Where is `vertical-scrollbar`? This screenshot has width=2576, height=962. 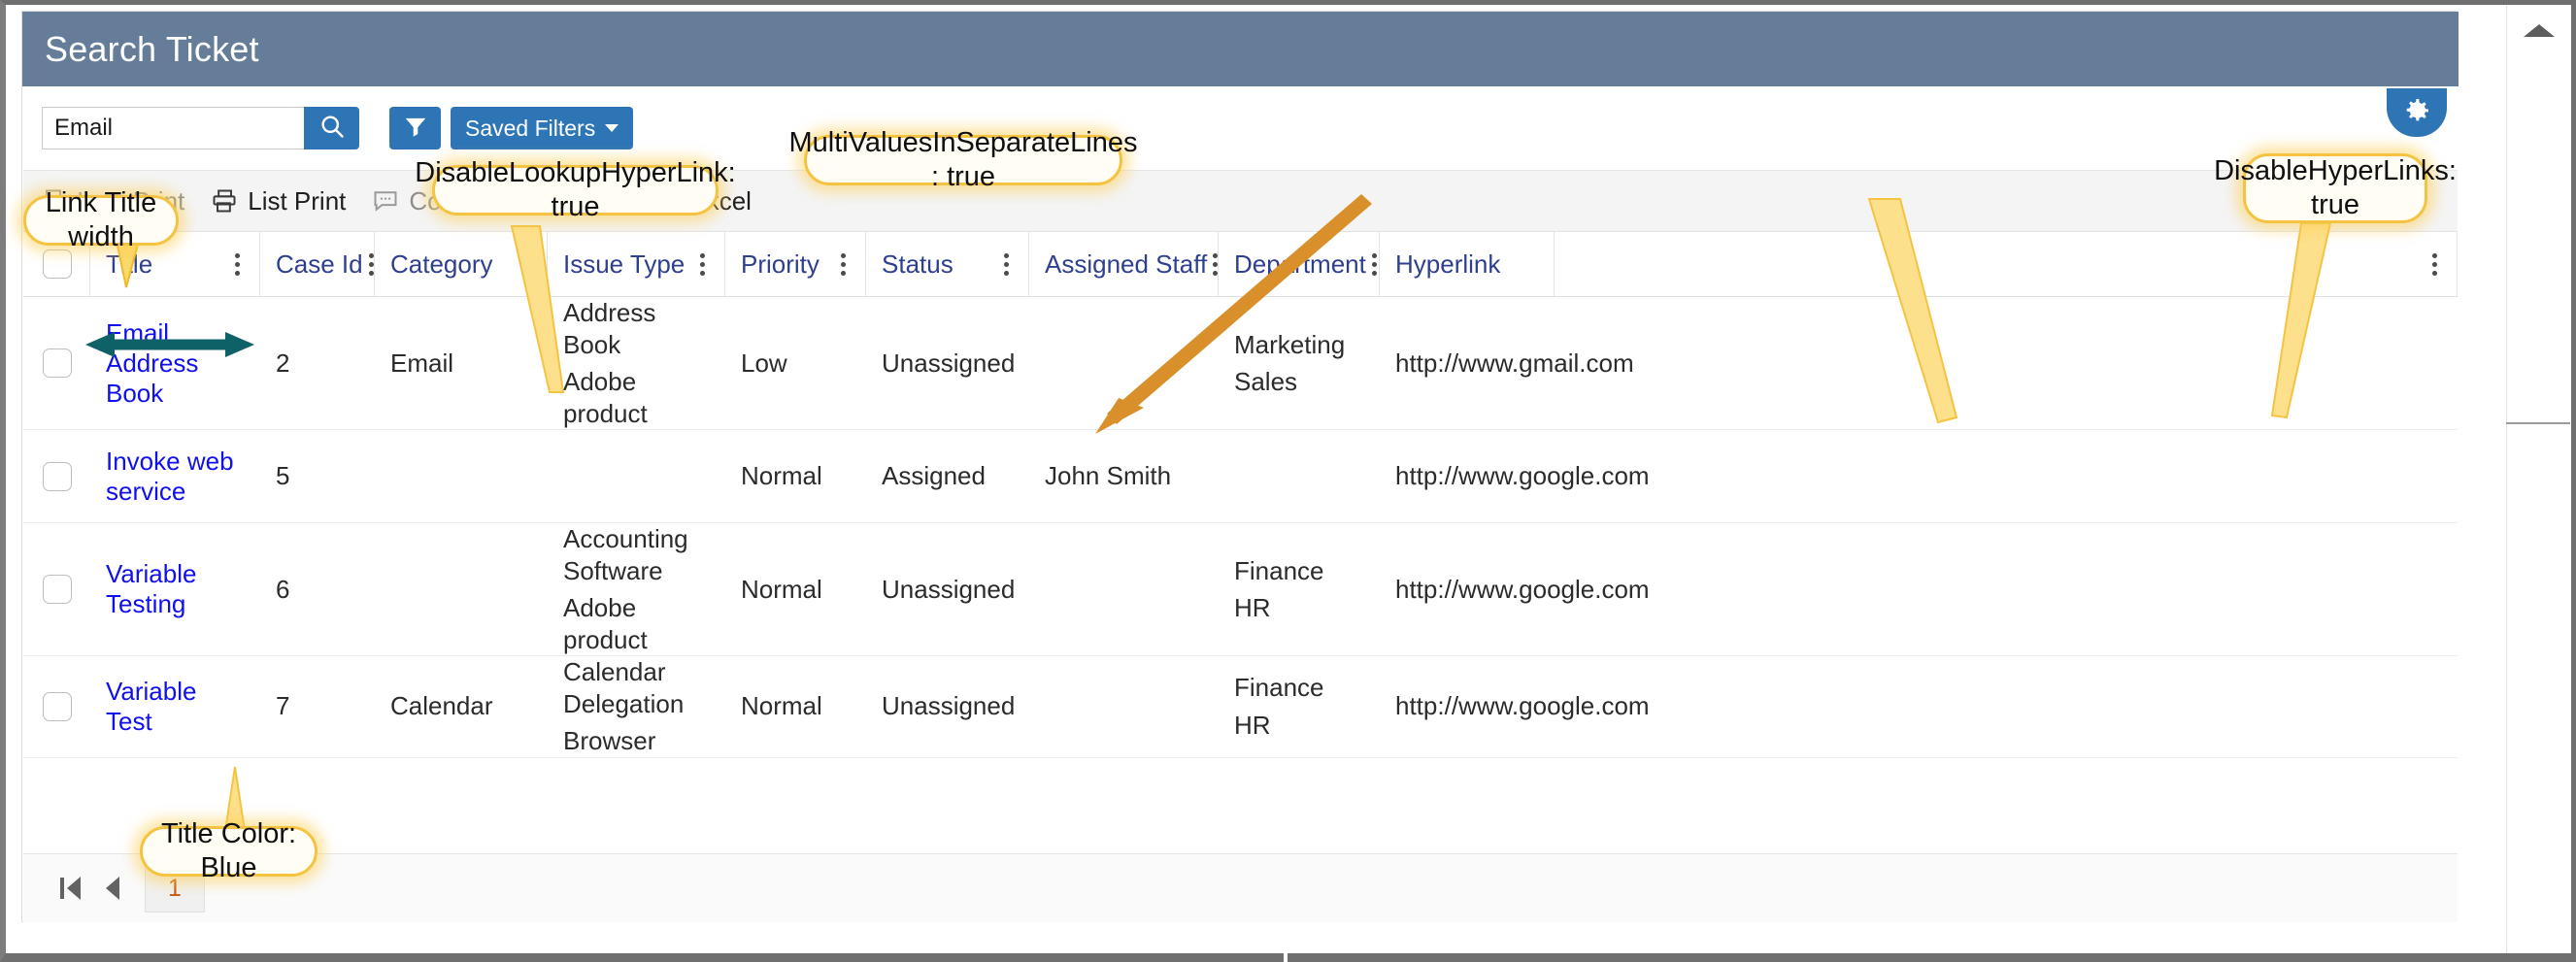
vertical-scrollbar is located at coordinates (2538, 479).